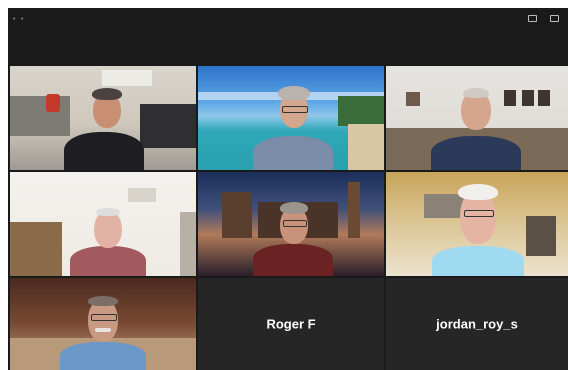 This screenshot has width=568, height=370. Describe the element at coordinates (291, 224) in the screenshot. I see `video-tile-5-active-speaker` at that location.